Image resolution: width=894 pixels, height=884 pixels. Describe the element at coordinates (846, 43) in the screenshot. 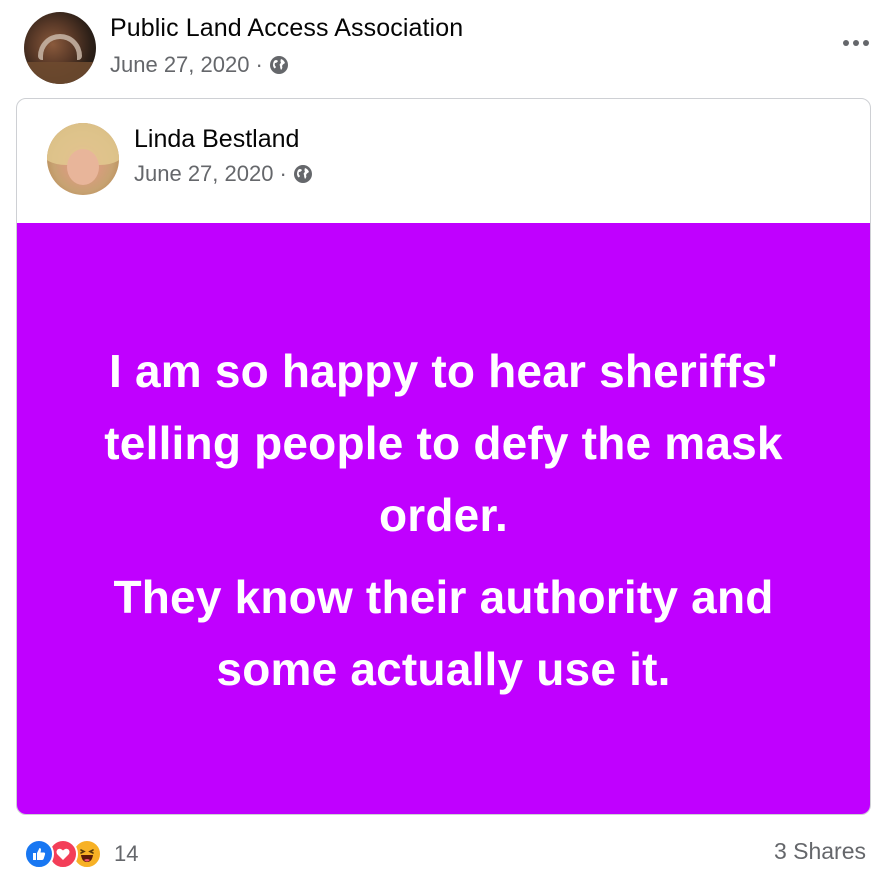

I see `more-options-icon` at that location.